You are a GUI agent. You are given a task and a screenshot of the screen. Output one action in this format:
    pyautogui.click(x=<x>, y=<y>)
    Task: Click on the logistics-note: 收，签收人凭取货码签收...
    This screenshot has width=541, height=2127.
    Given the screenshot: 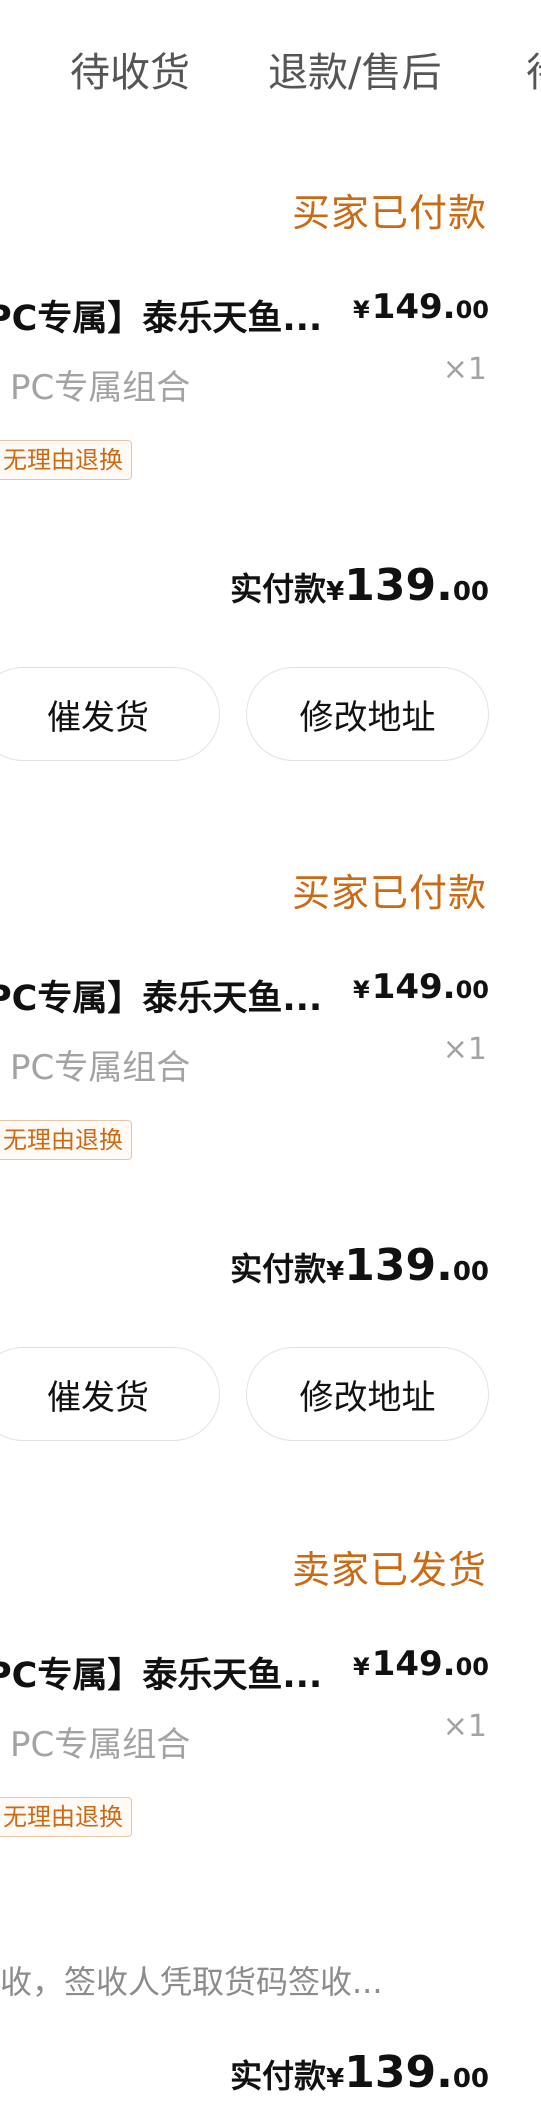 What is the action you would take?
    pyautogui.click(x=235, y=1980)
    